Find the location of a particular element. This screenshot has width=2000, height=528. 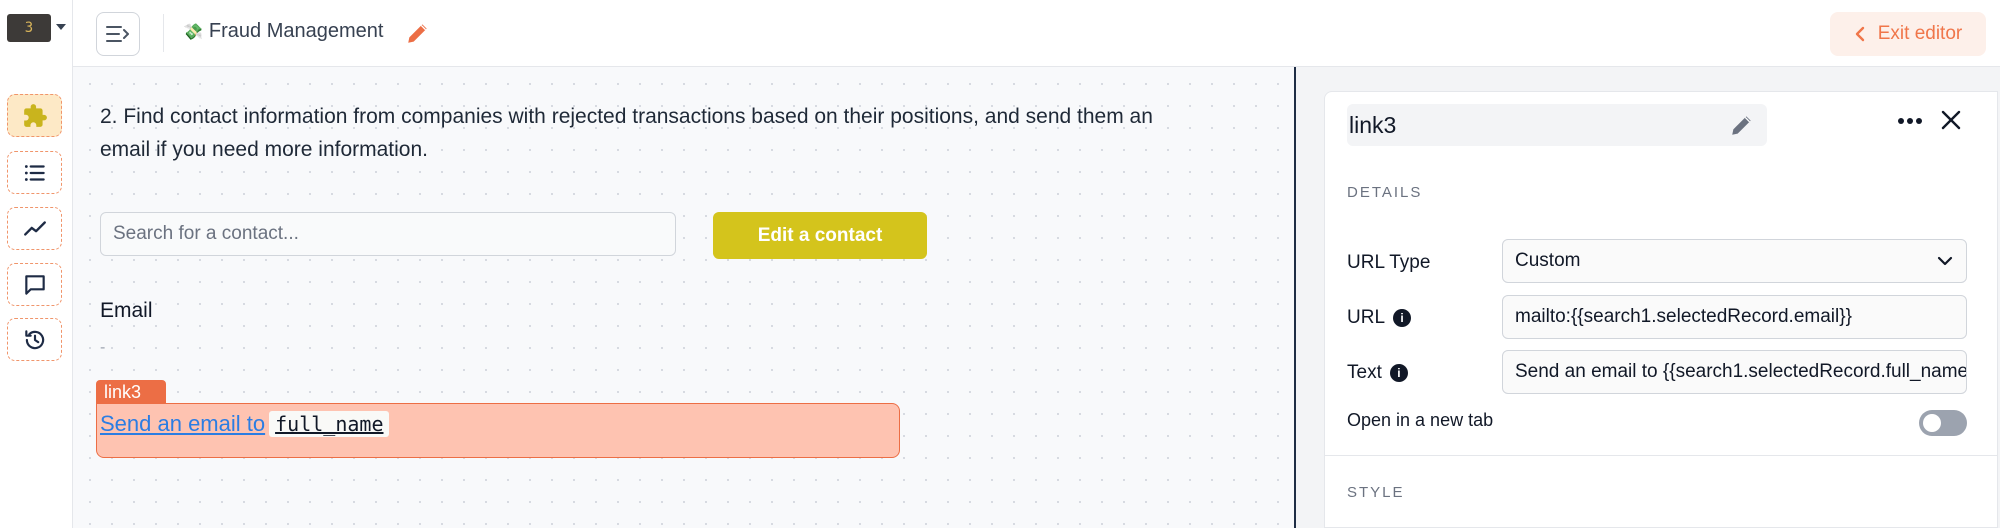

components-button is located at coordinates (34, 115).